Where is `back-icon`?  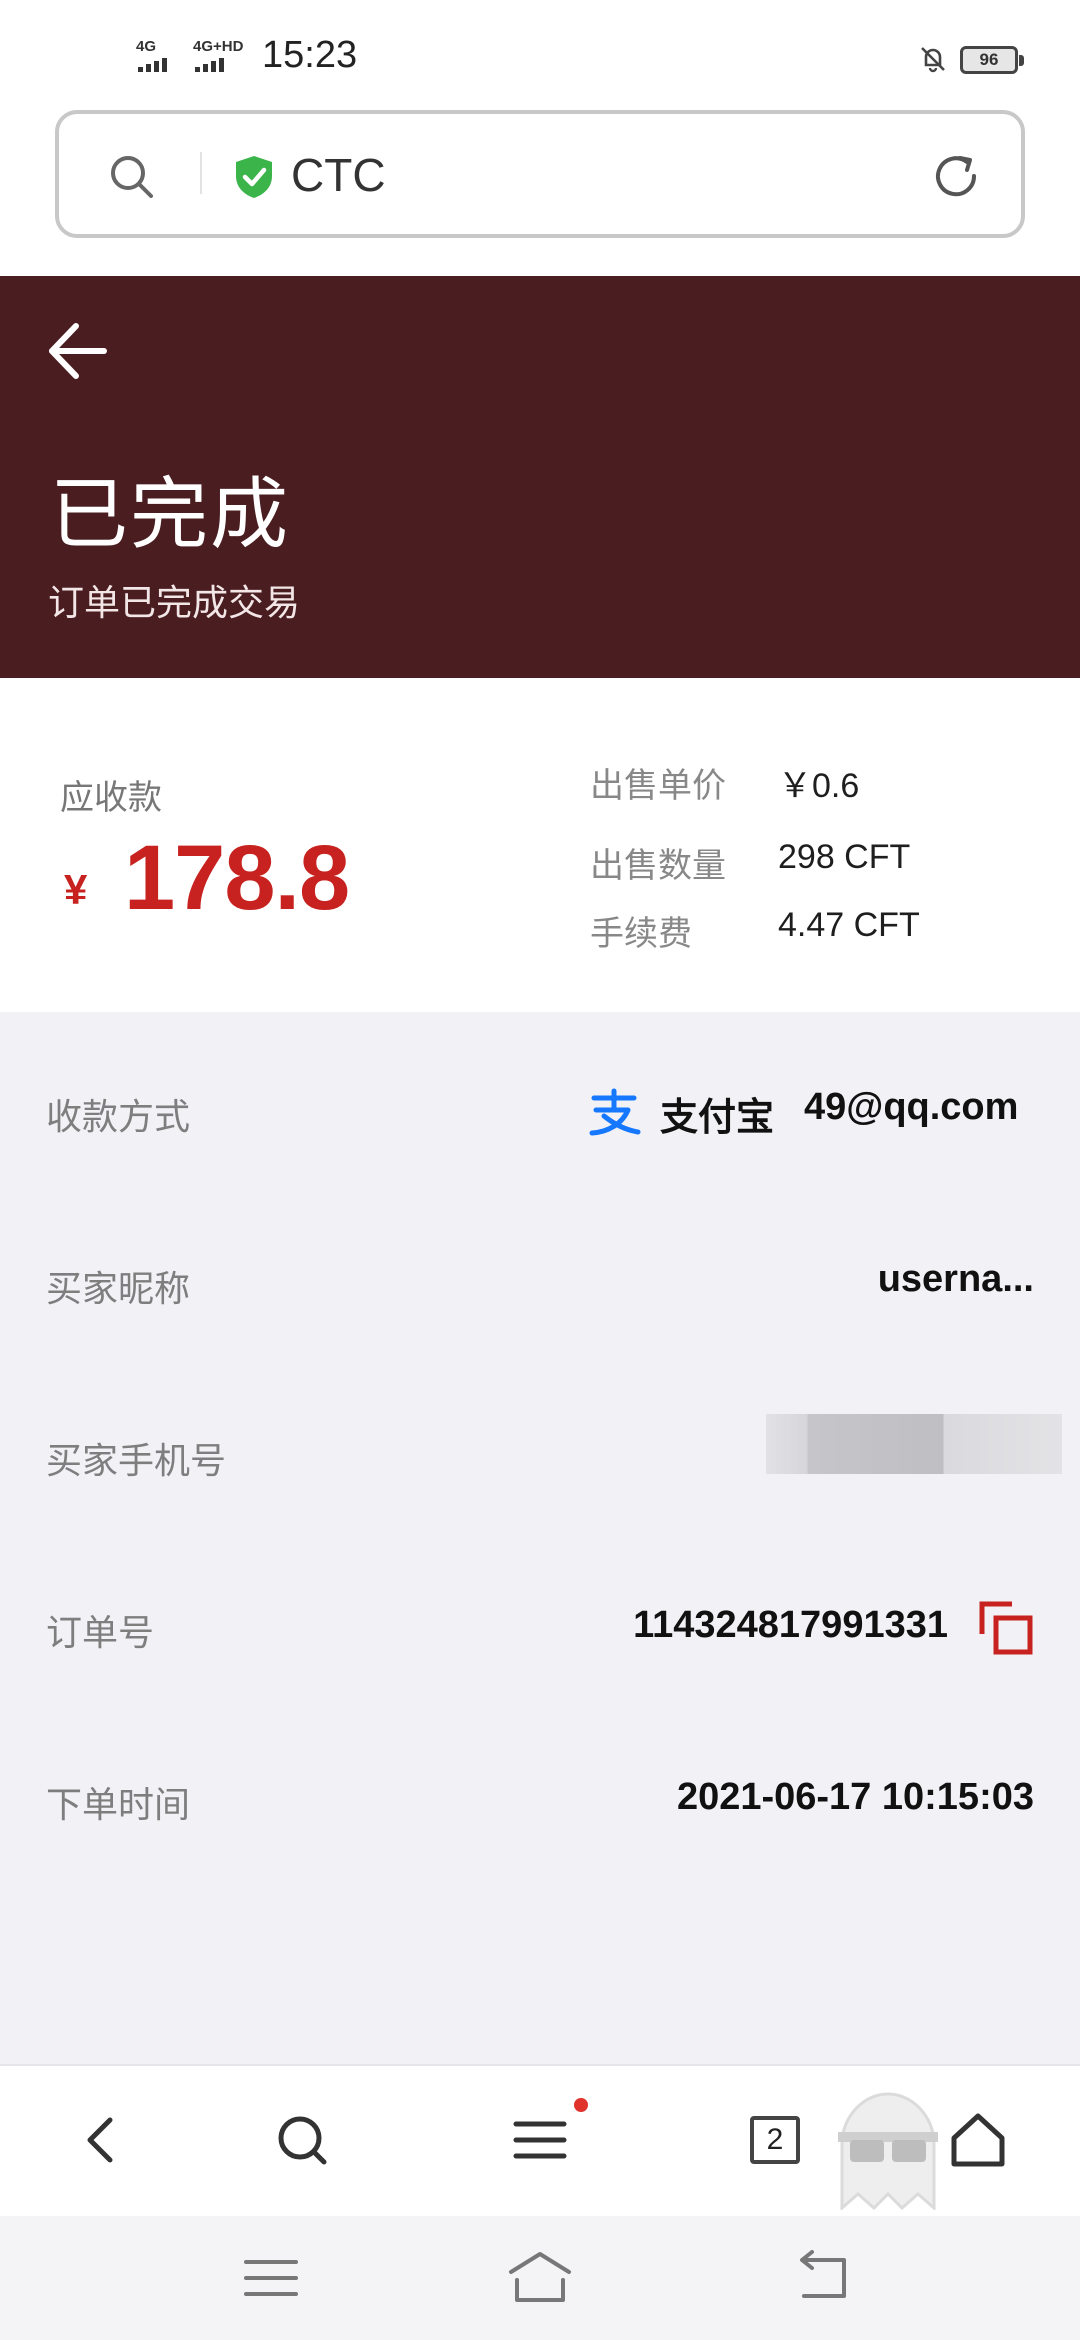 back-icon is located at coordinates (102, 2140).